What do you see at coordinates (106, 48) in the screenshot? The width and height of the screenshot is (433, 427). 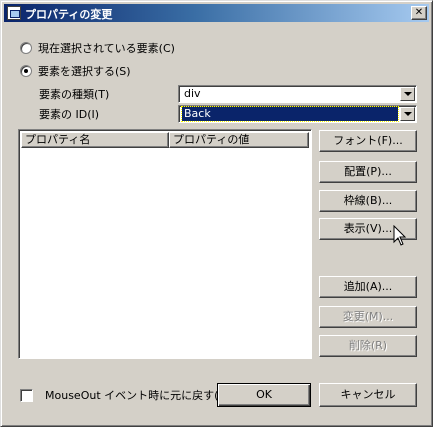 I see `radio-label: 現在選択されている要素(C)` at bounding box center [106, 48].